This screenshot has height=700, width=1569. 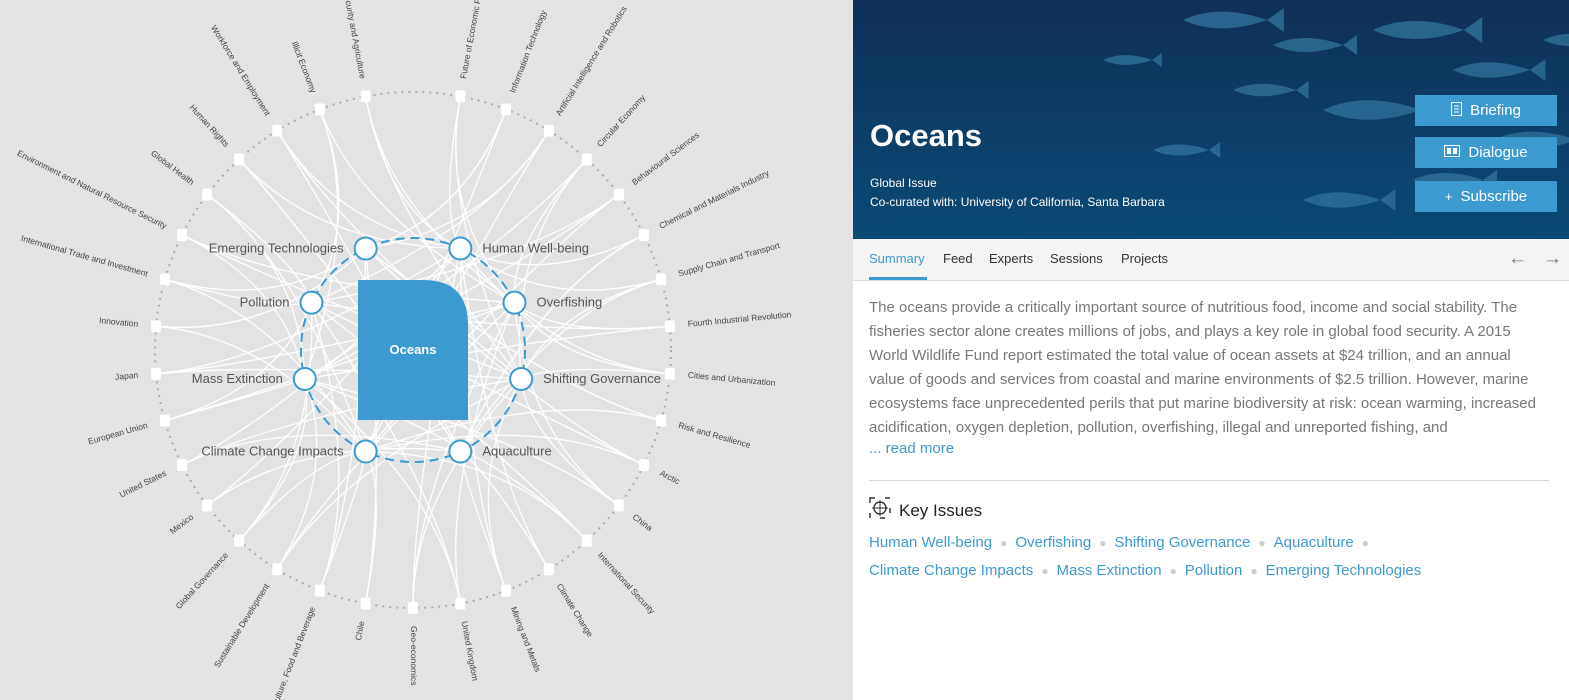 What do you see at coordinates (643, 523) in the screenshot?
I see `topic-label: China` at bounding box center [643, 523].